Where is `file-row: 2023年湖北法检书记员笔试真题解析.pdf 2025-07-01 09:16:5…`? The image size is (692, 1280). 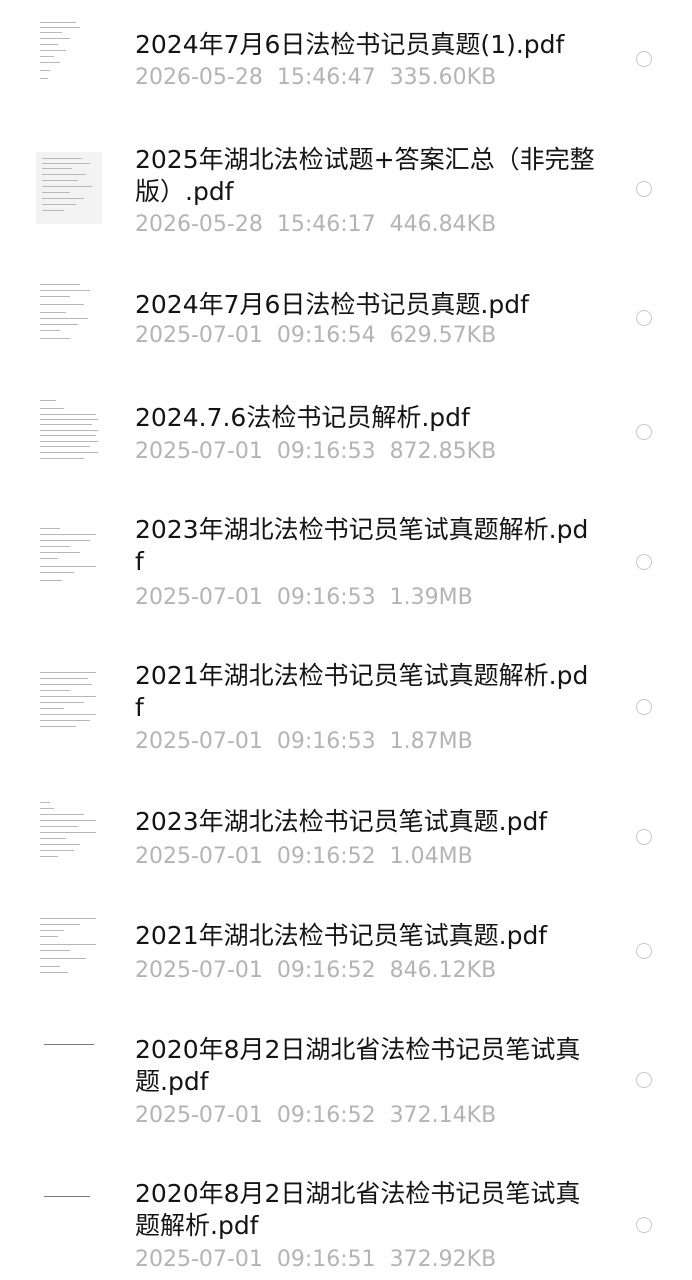 file-row: 2023年湖北法检书记员笔试真题解析.pdf 2025-07-01 09:16:5… is located at coordinates (346, 567).